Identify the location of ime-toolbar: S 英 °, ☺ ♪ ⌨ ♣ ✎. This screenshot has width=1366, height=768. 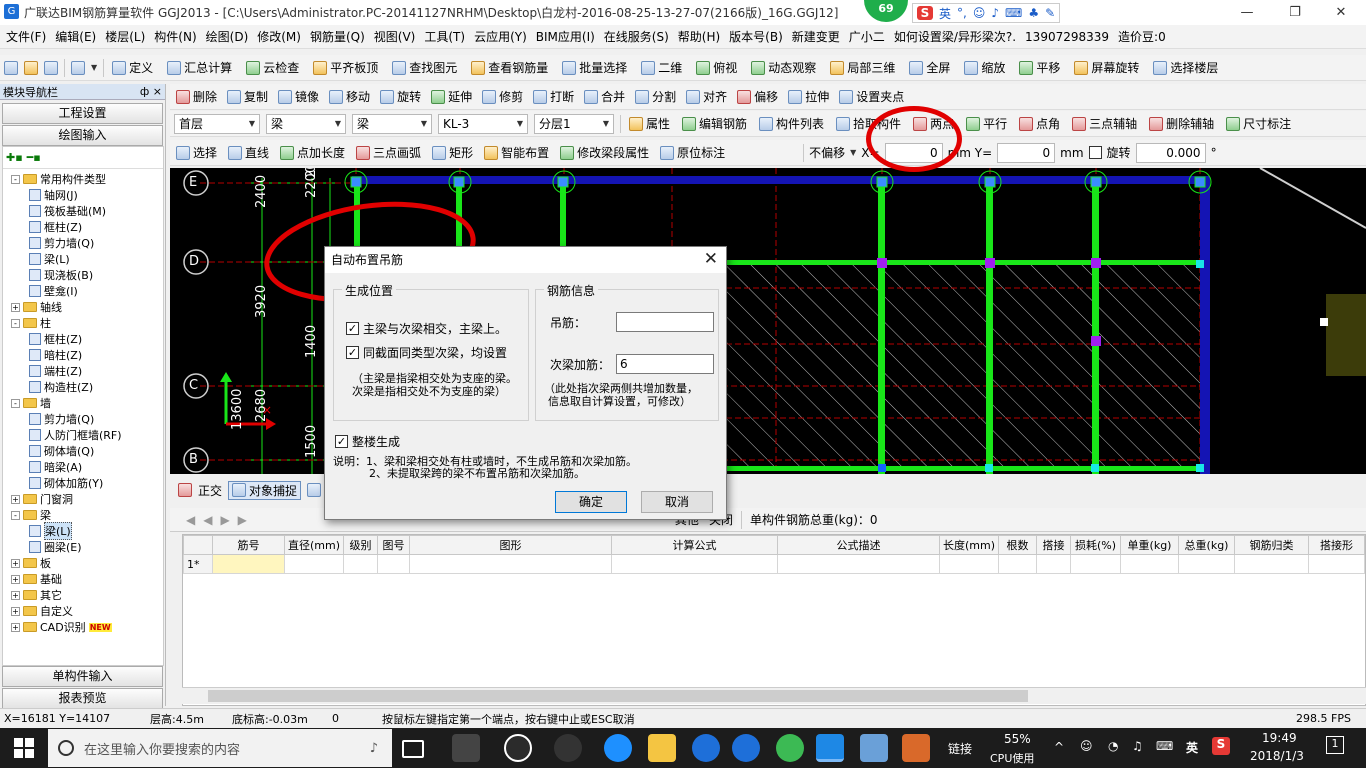
(986, 13).